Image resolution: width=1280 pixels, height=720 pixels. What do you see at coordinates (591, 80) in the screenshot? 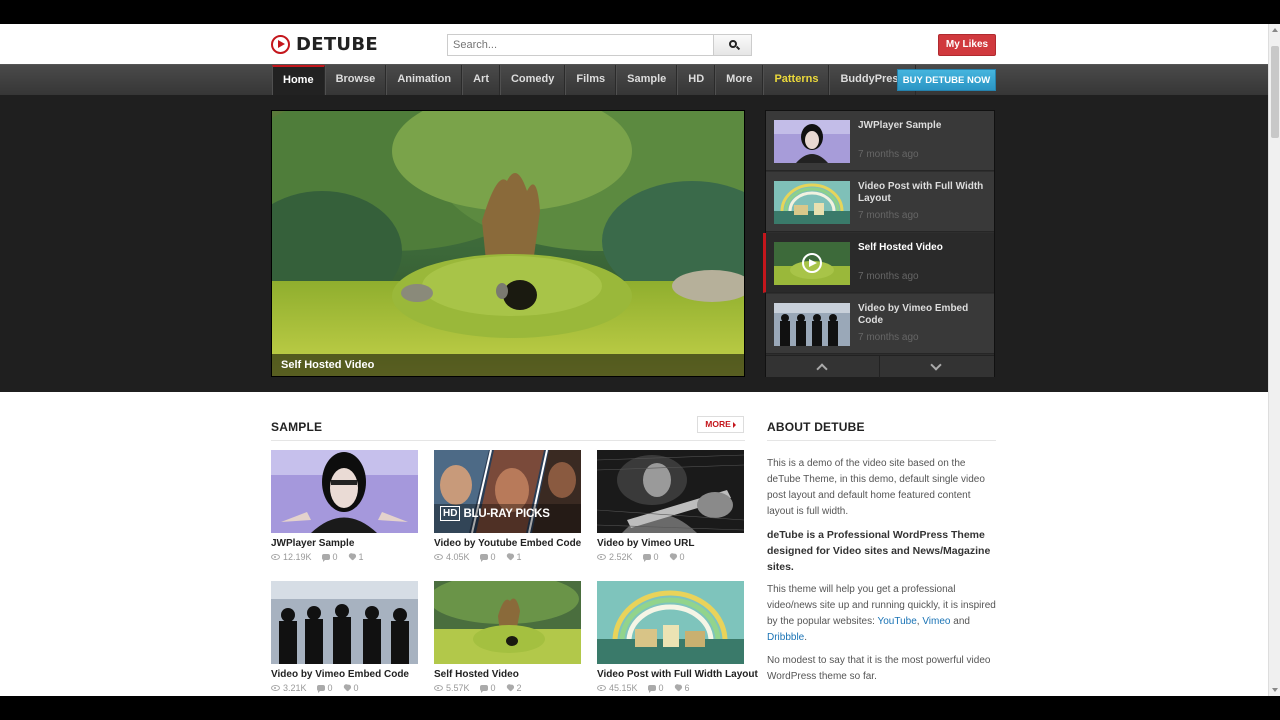
I see `nav-item-films: Films` at bounding box center [591, 80].